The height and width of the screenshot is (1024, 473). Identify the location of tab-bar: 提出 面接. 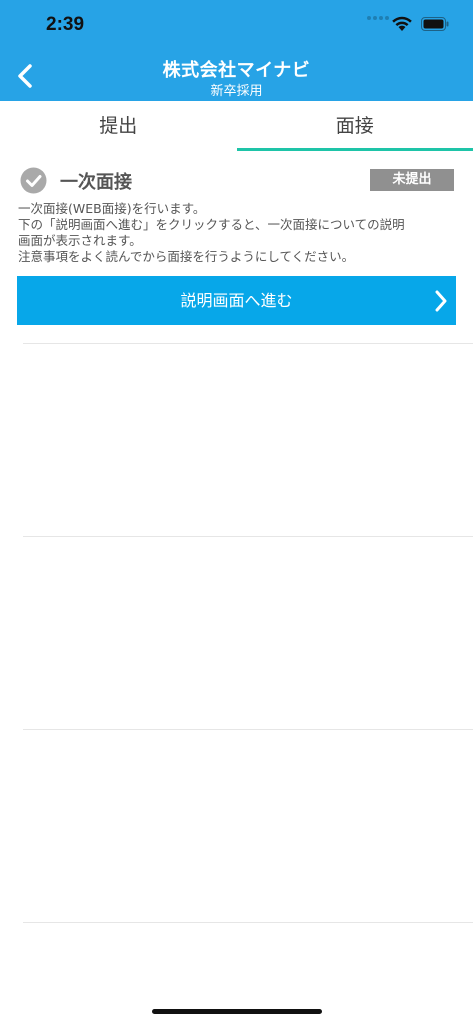
(236, 126).